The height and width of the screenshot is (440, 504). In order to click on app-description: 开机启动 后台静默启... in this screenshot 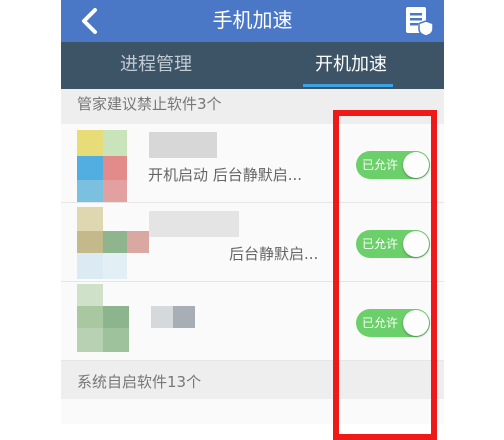, I will do `click(225, 175)`.